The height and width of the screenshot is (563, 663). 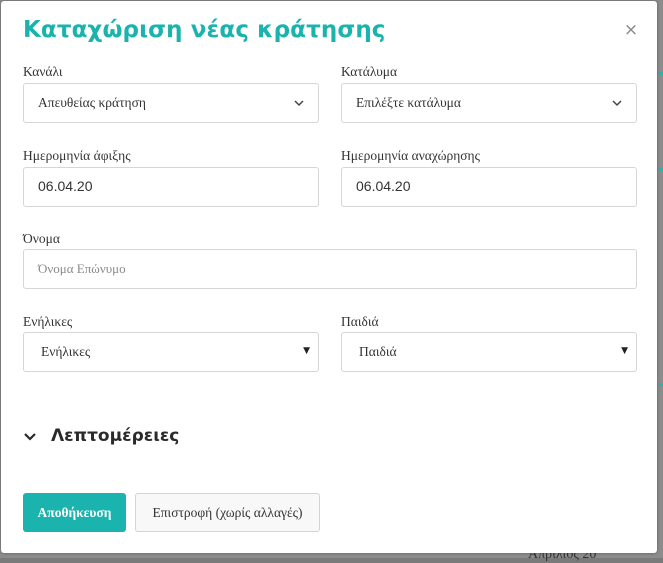 I want to click on adults-selected-value: Ενήλικες, so click(x=66, y=351).